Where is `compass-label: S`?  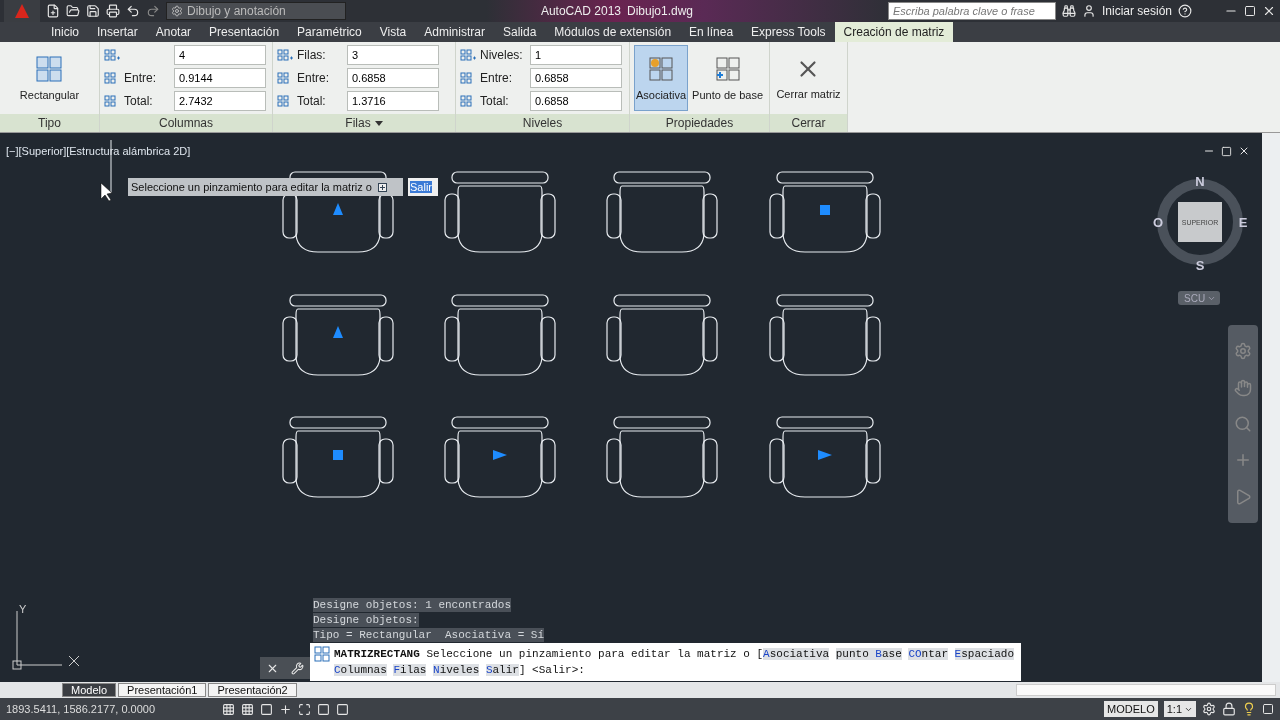 compass-label: S is located at coordinates (1200, 265).